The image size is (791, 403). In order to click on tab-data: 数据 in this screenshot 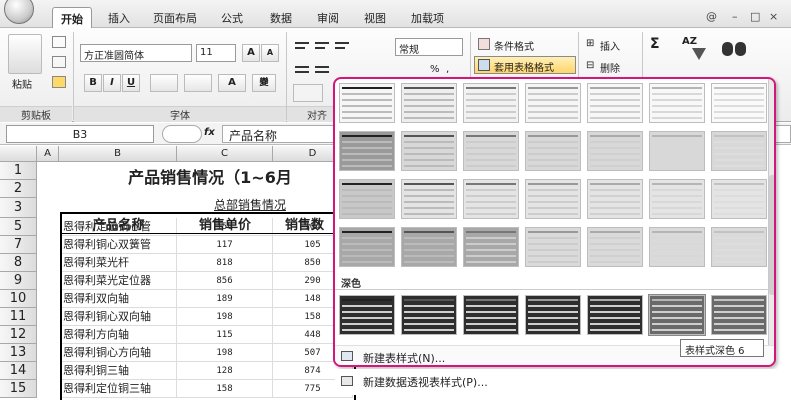, I will do `click(281, 17)`.